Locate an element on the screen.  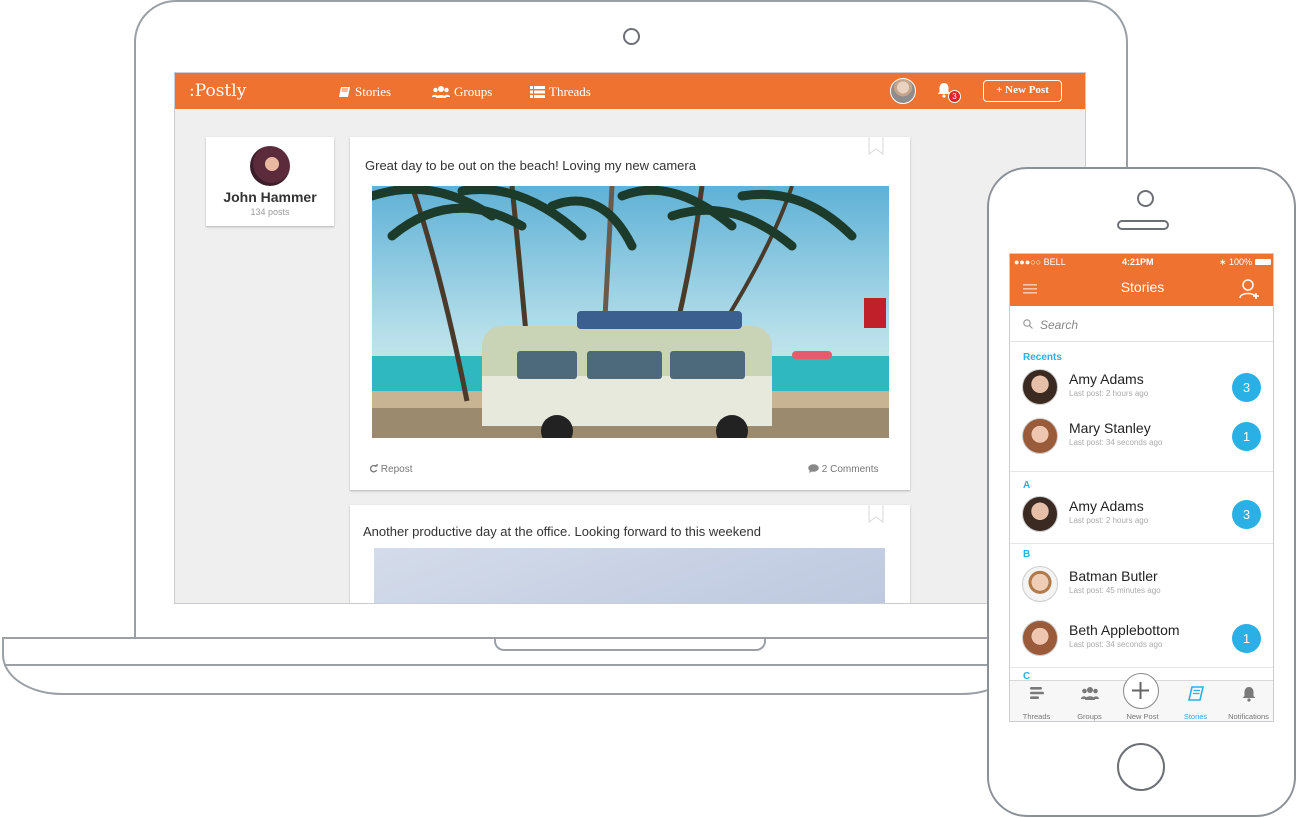
tab-notifications: Notifications is located at coordinates (1247, 701).